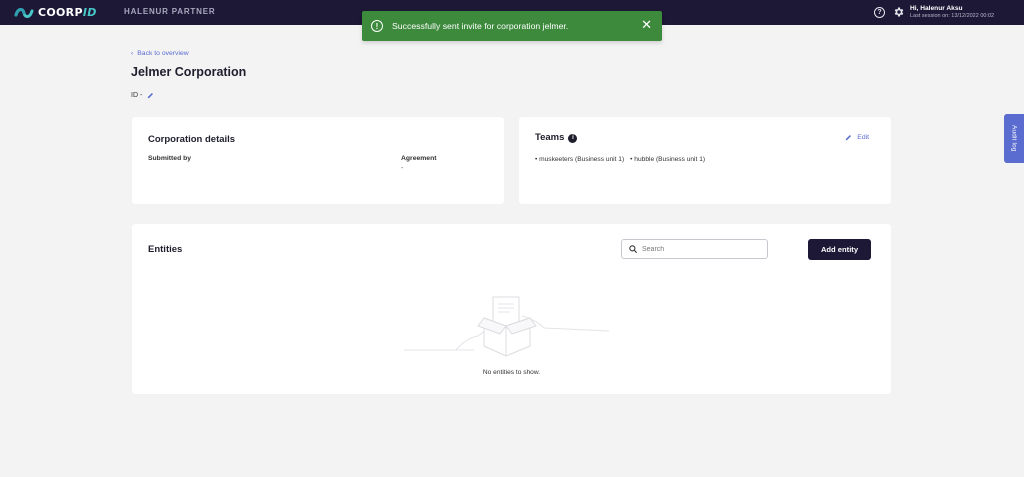  What do you see at coordinates (24, 12) in the screenshot?
I see `logo-wave-icon` at bounding box center [24, 12].